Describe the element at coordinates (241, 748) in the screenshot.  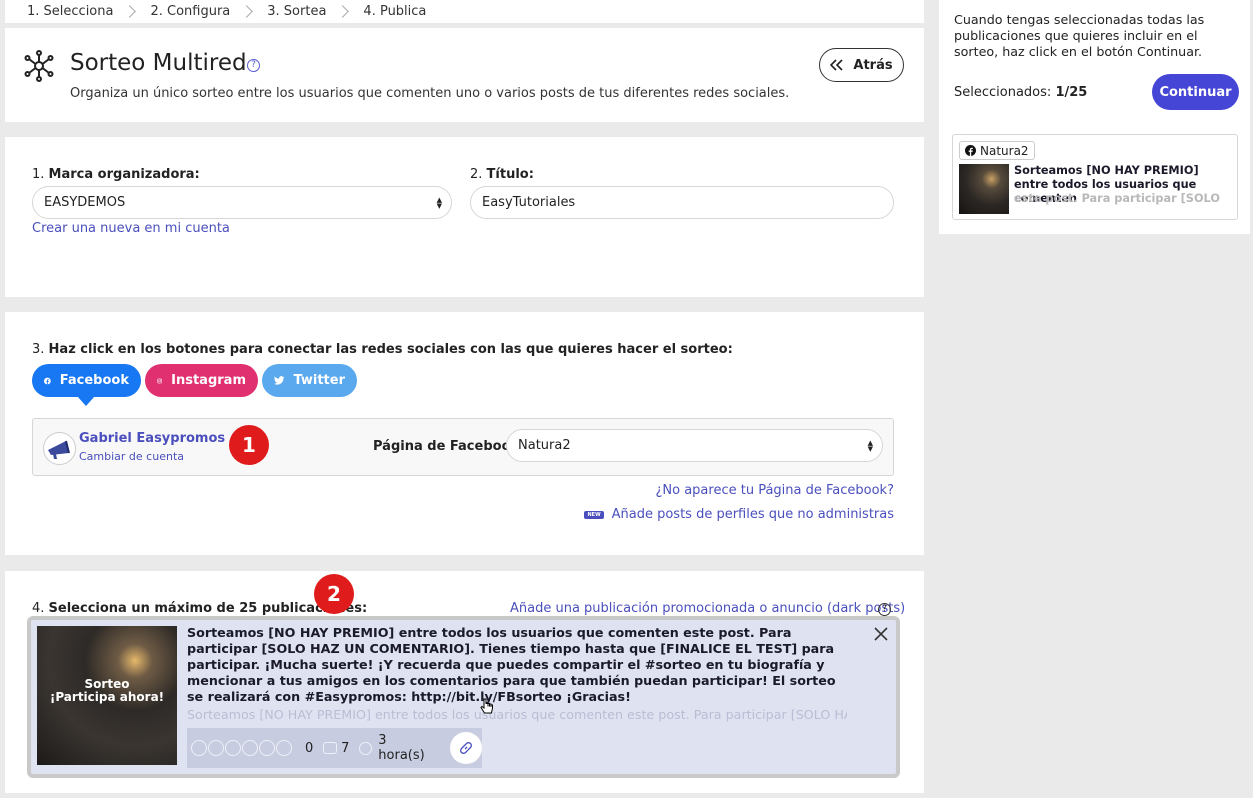
I see `reaction-icons` at that location.